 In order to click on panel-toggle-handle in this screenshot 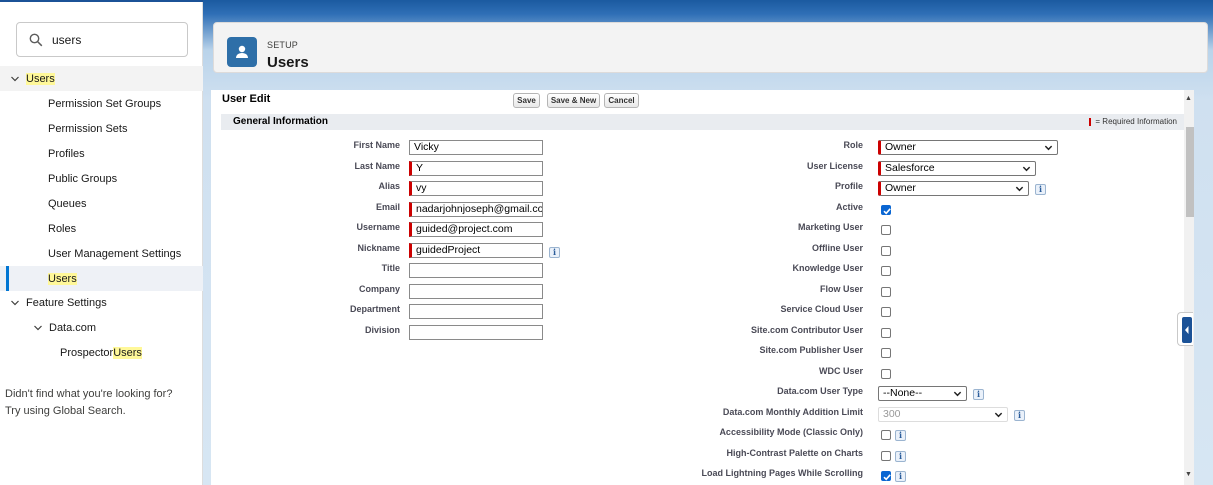, I will do `click(1187, 330)`.